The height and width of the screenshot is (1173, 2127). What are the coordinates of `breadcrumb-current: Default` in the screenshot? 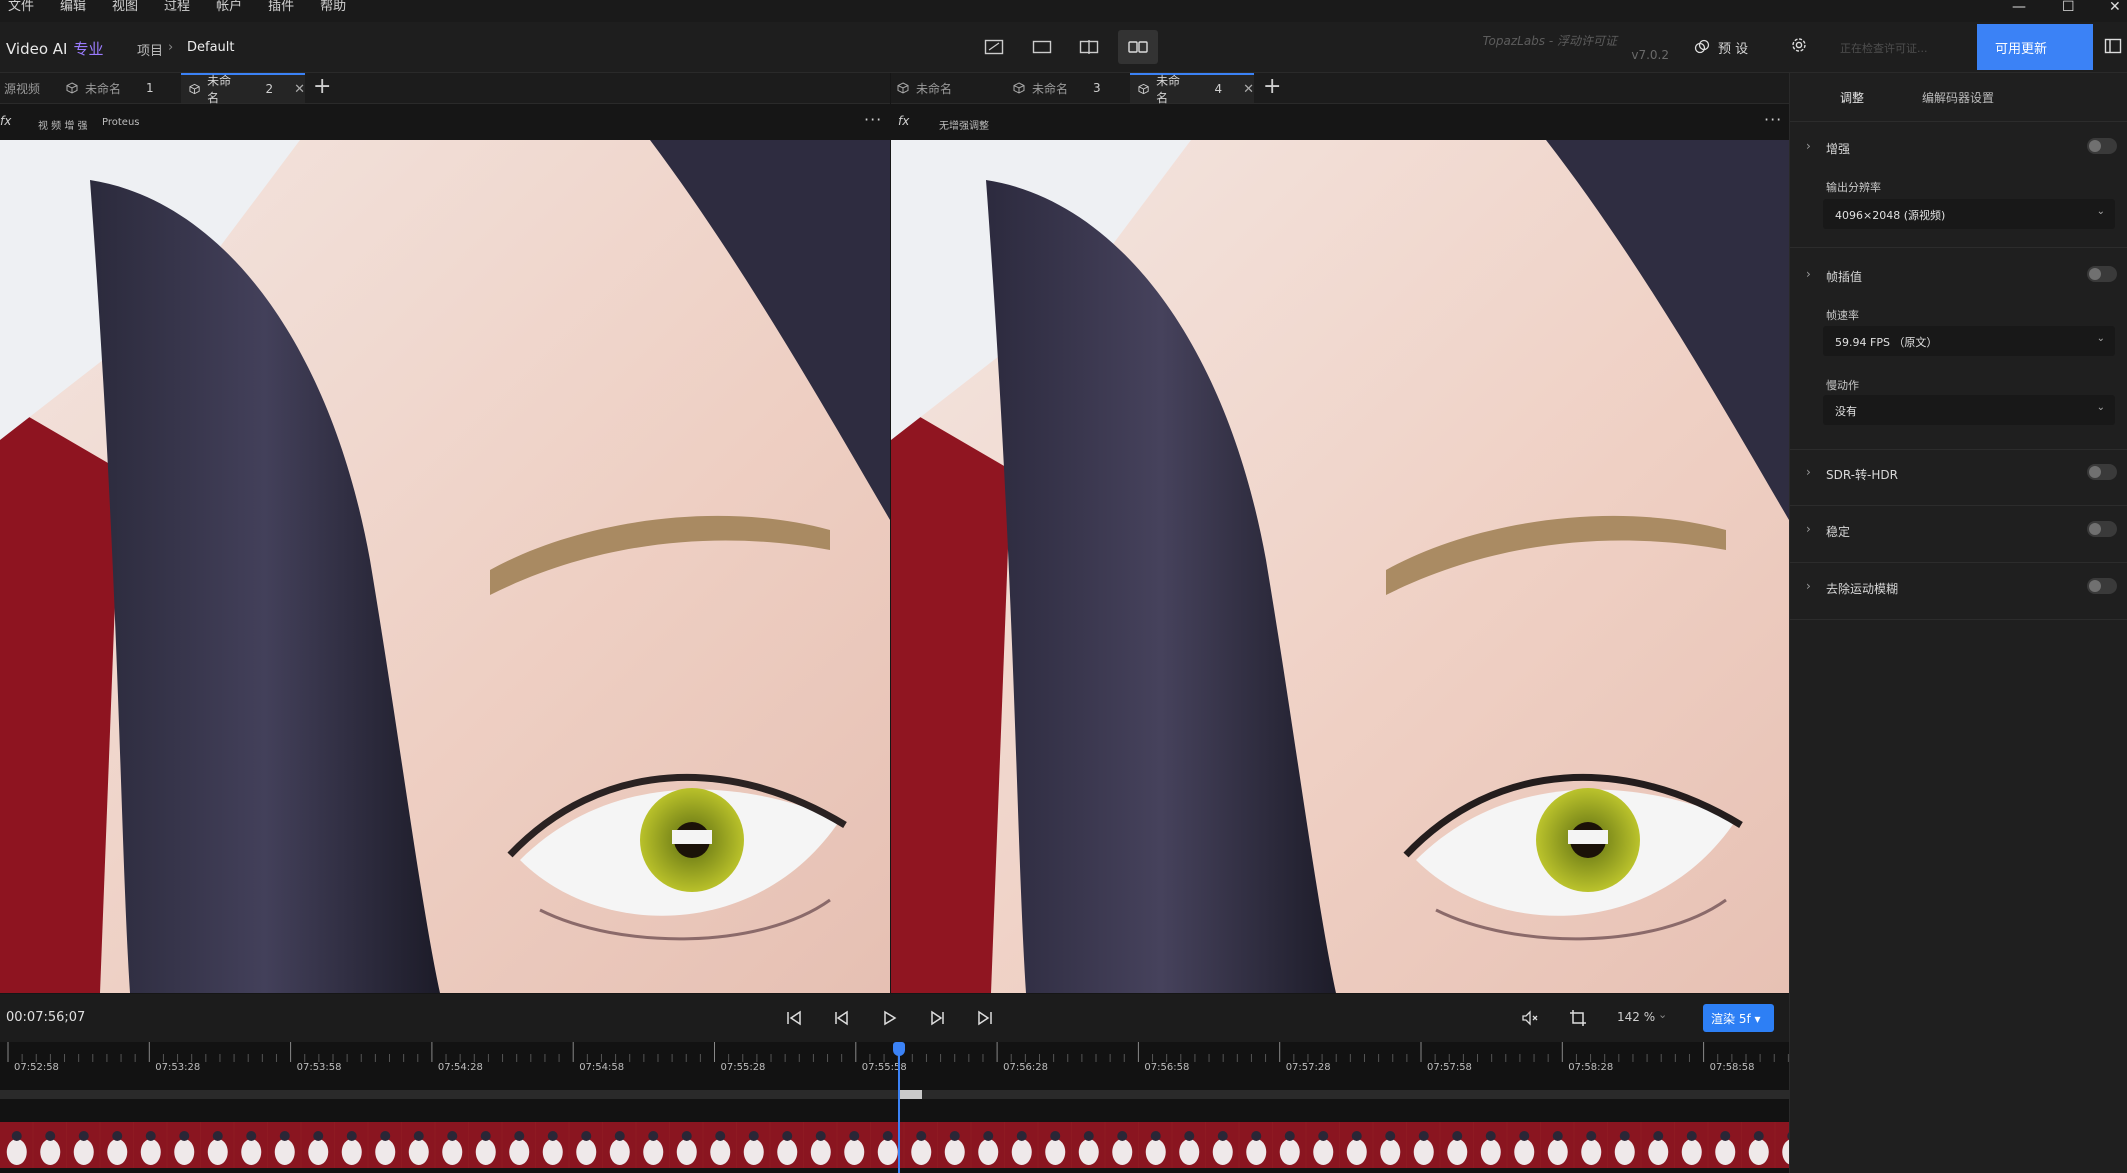 It's located at (211, 47).